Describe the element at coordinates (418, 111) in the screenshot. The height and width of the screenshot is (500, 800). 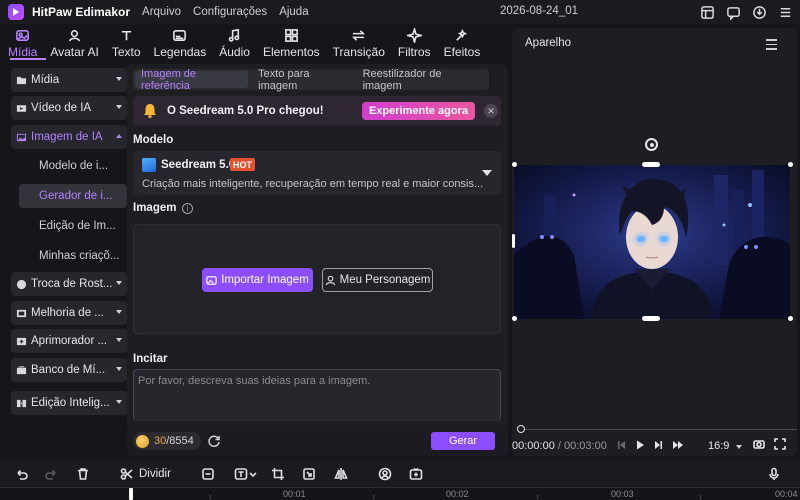
I see `try-now-button: Experimente agora` at that location.